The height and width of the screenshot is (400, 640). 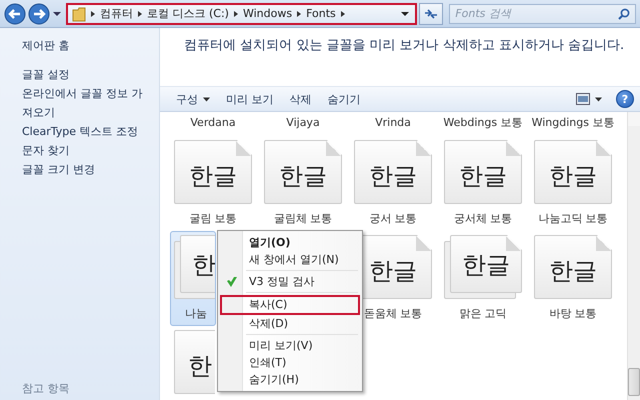 What do you see at coordinates (250, 99) in the screenshot?
I see `toolbar-button: 미리 보기` at bounding box center [250, 99].